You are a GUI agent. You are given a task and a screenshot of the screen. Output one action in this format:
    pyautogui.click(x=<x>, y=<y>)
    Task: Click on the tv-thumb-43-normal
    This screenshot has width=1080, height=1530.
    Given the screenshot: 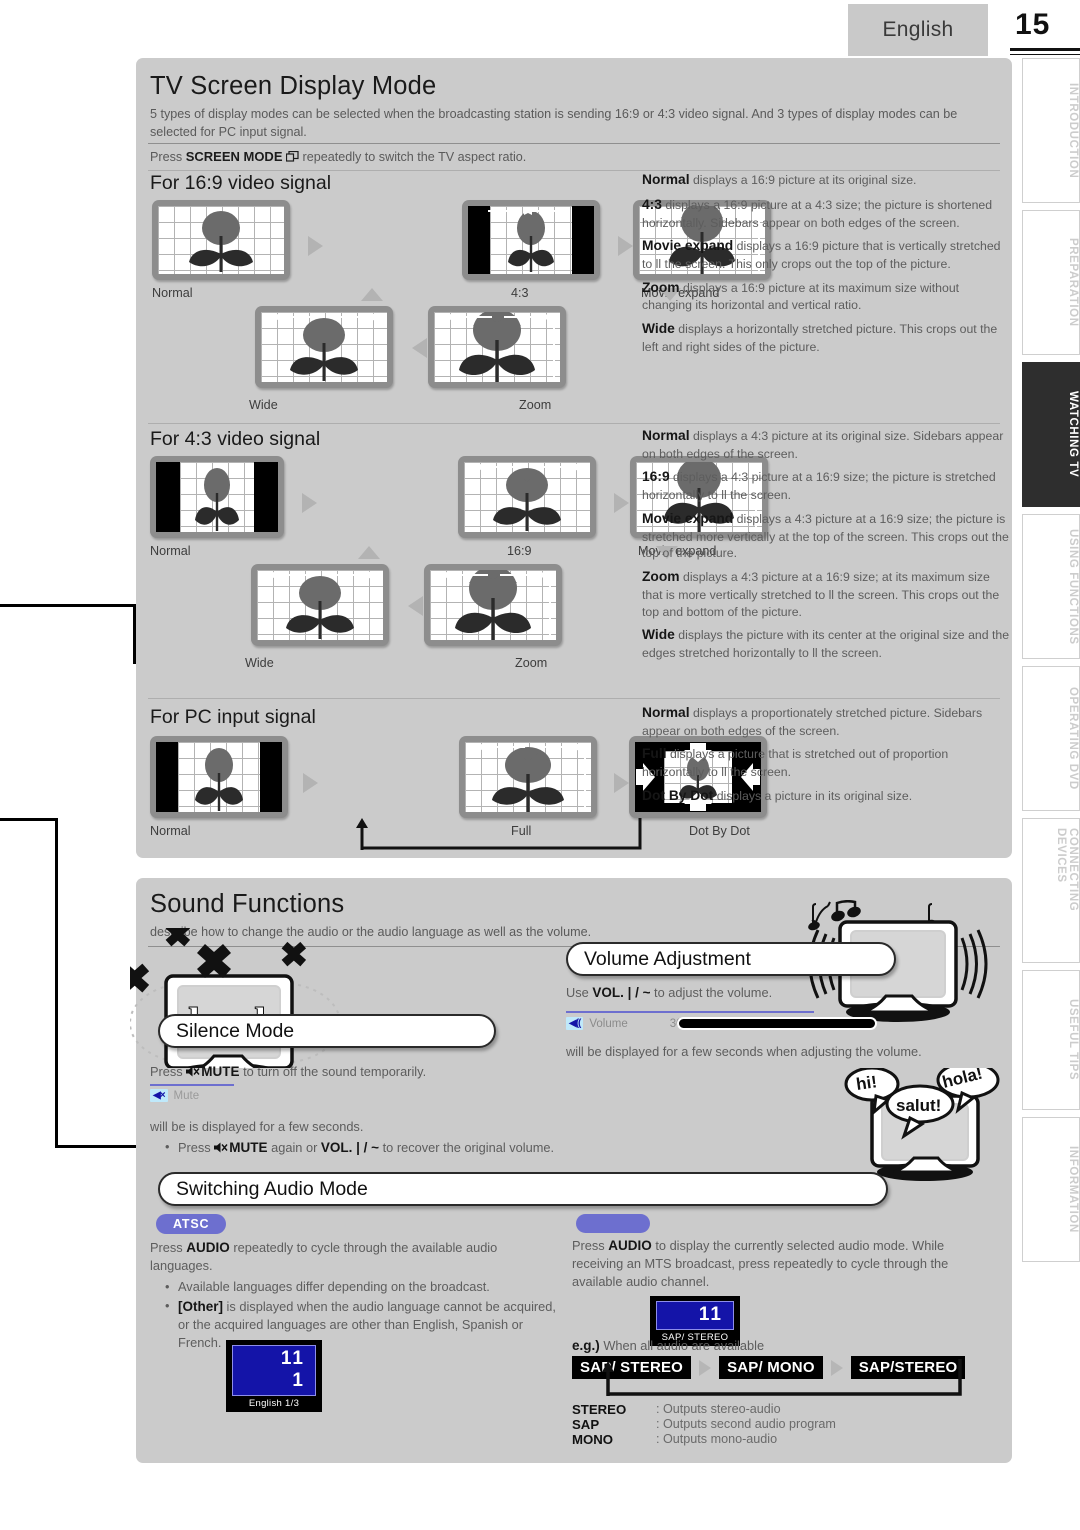 What is the action you would take?
    pyautogui.click(x=217, y=497)
    